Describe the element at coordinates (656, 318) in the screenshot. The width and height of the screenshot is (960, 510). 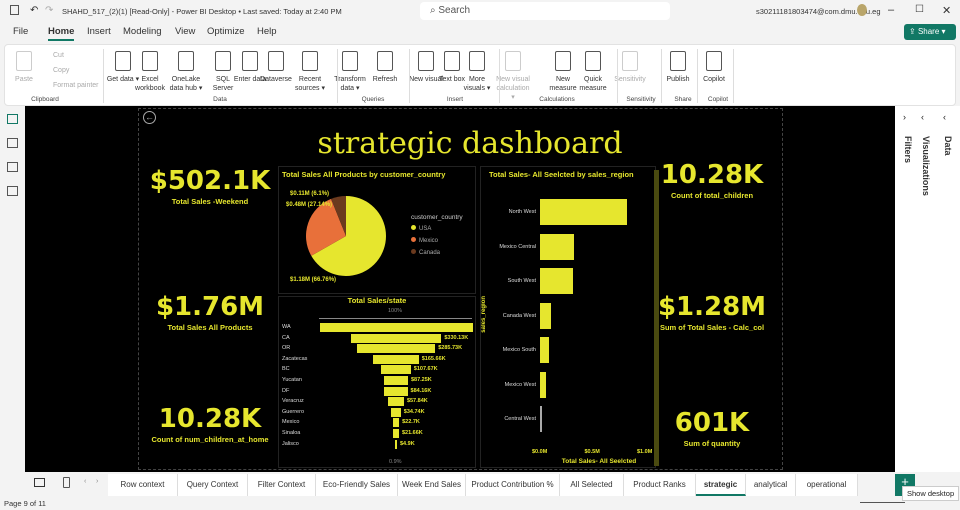
I see `panel-scrollbar` at that location.